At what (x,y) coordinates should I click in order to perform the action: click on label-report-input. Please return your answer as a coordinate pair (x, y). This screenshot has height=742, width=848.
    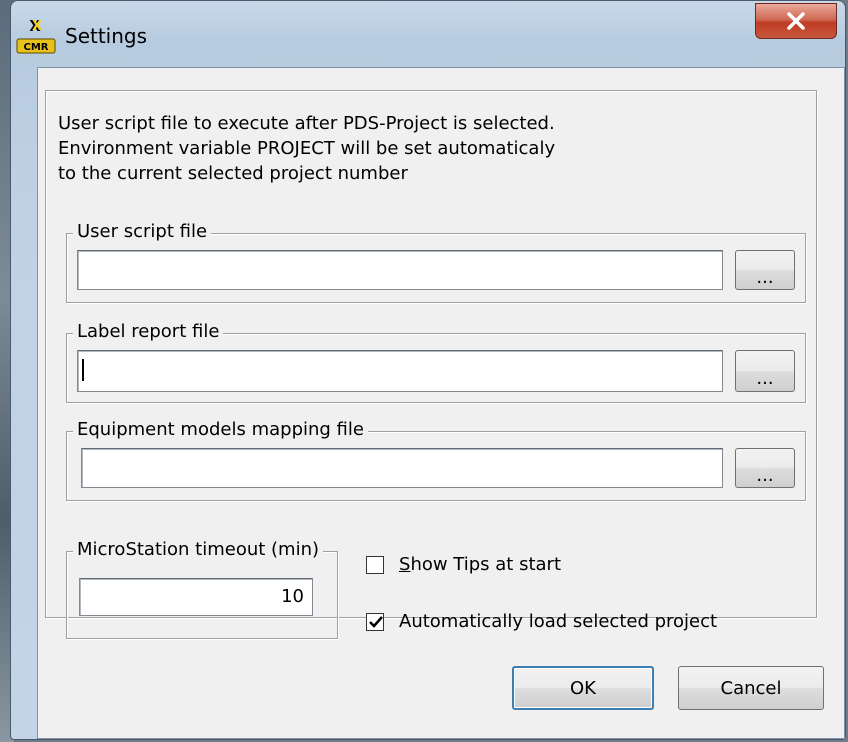
    Looking at the image, I should click on (400, 371).